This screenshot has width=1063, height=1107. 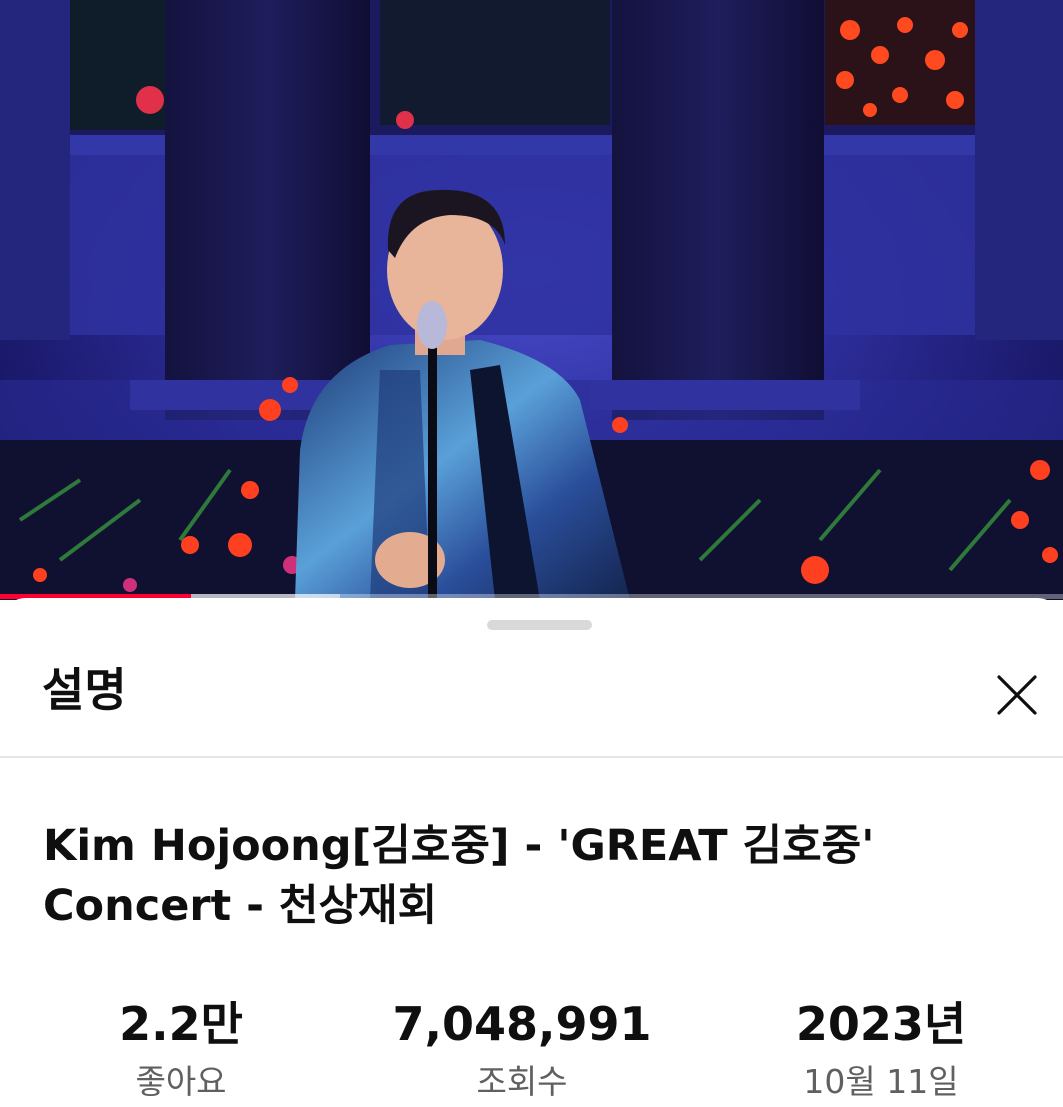 I want to click on likes-label: 좋아요, so click(x=181, y=1081).